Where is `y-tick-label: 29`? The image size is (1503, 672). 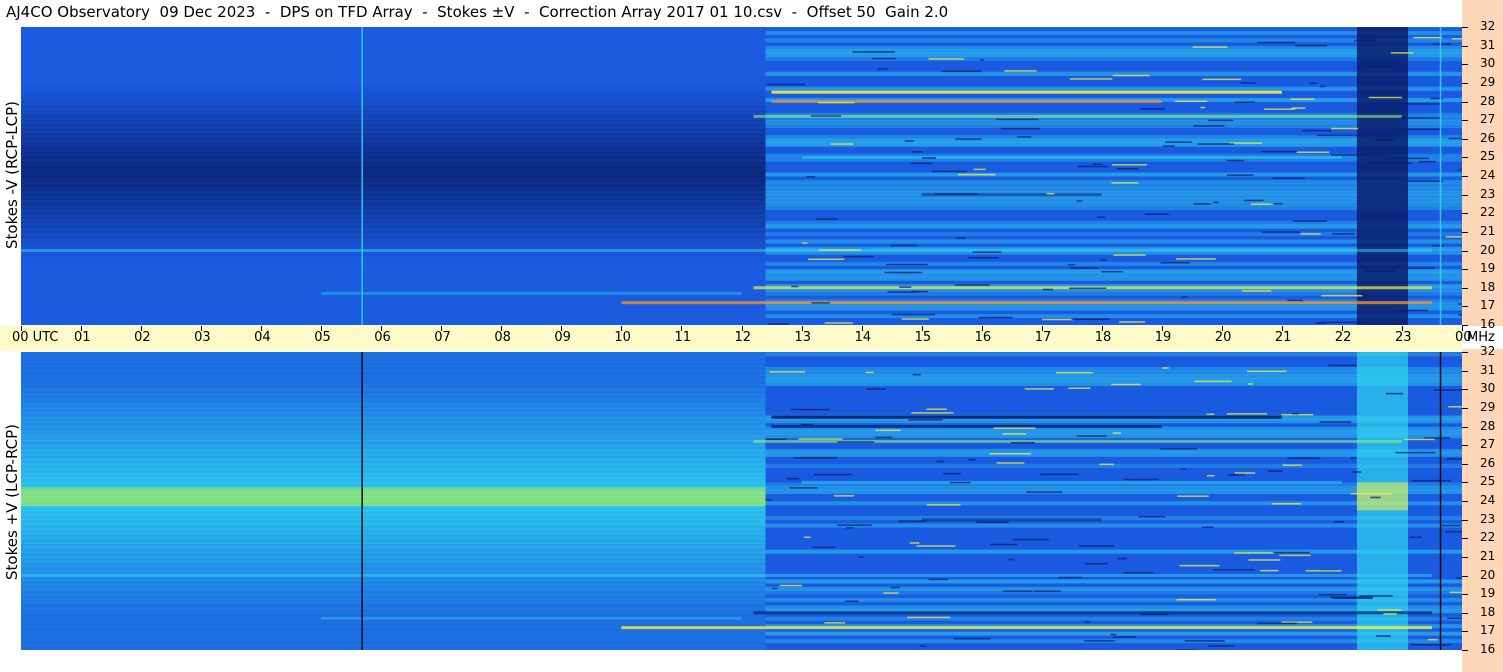
y-tick-label: 29 is located at coordinates (1488, 406).